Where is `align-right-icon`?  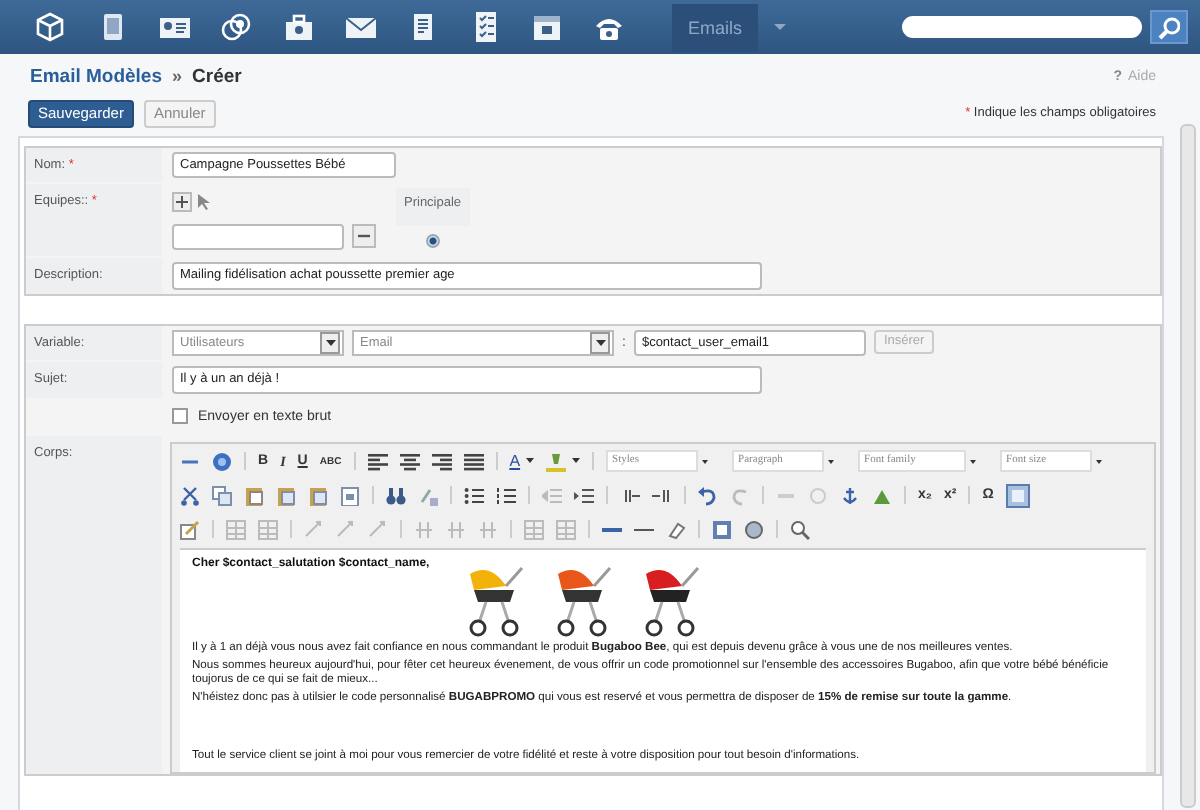
align-right-icon is located at coordinates (441, 461).